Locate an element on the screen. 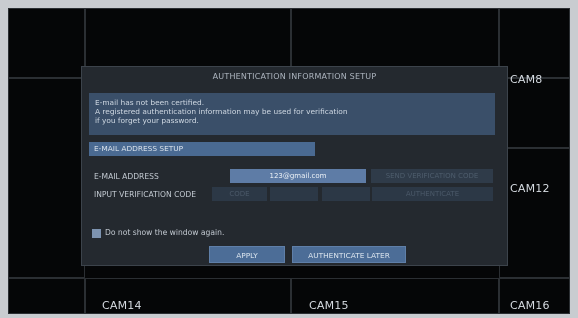 This screenshot has height=318, width=578. info-line: if you forget your password. is located at coordinates (147, 120).